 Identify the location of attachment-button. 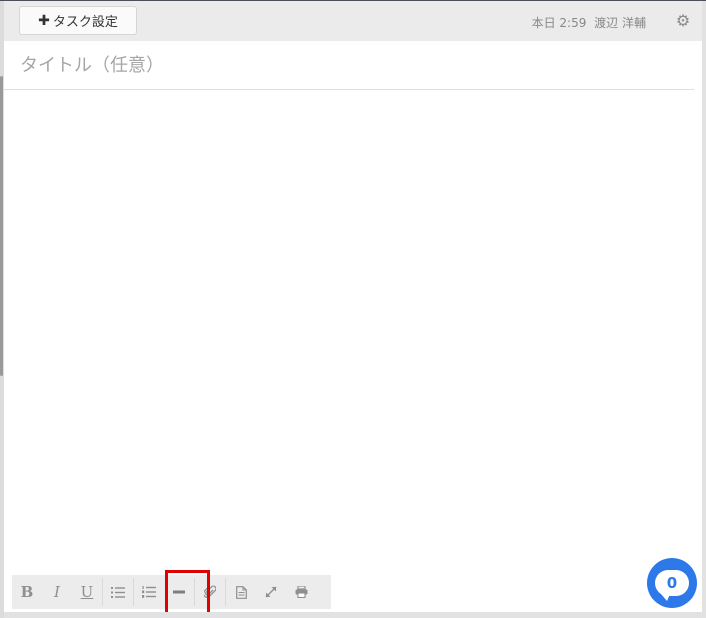
(210, 592).